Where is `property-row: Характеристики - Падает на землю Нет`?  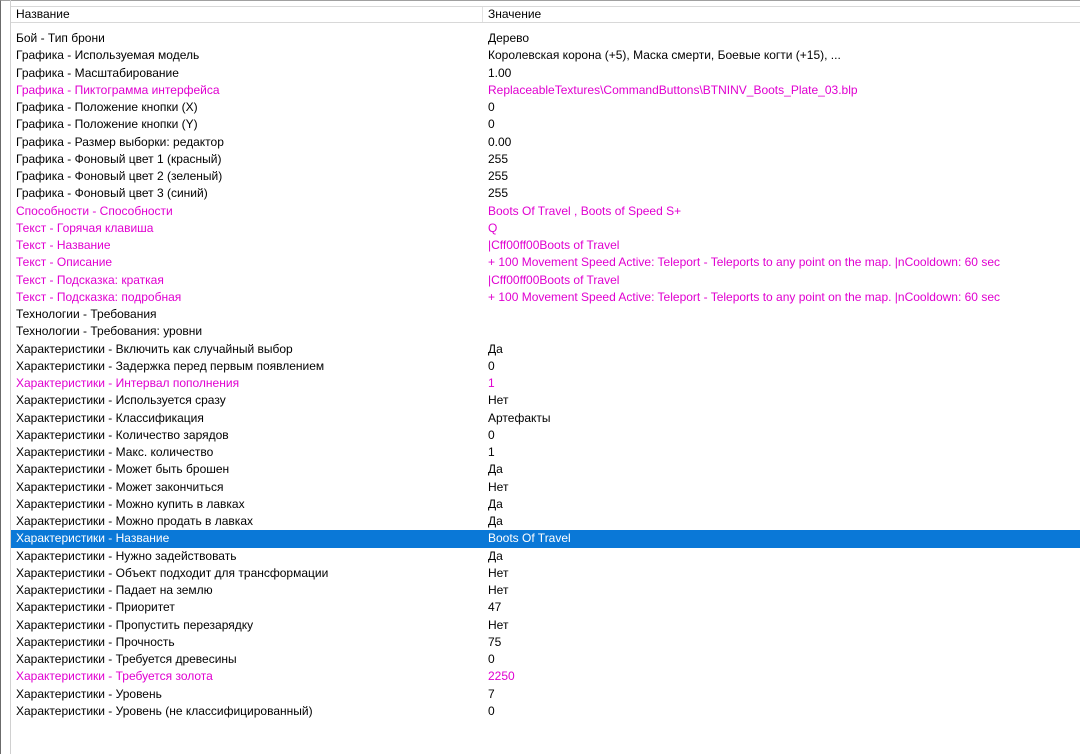 property-row: Характеристики - Падает на землю Нет is located at coordinates (545, 590).